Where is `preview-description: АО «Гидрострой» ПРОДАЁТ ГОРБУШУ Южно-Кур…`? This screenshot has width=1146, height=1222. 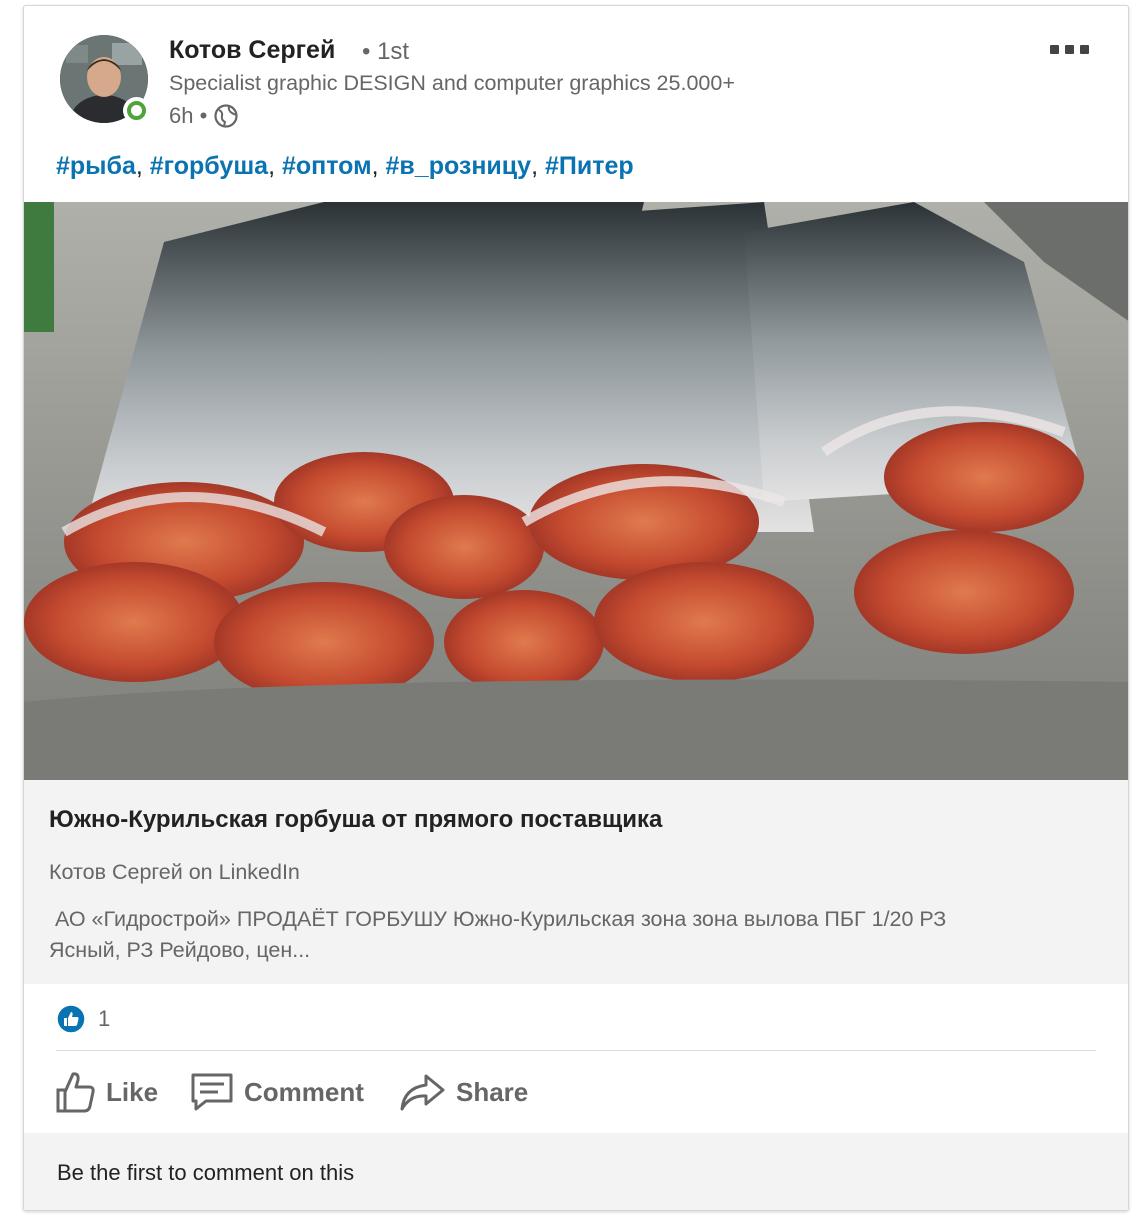 preview-description: АО «Гидрострой» ПРОДАЁТ ГОРБУШУ Южно-Кур… is located at coordinates (498, 934).